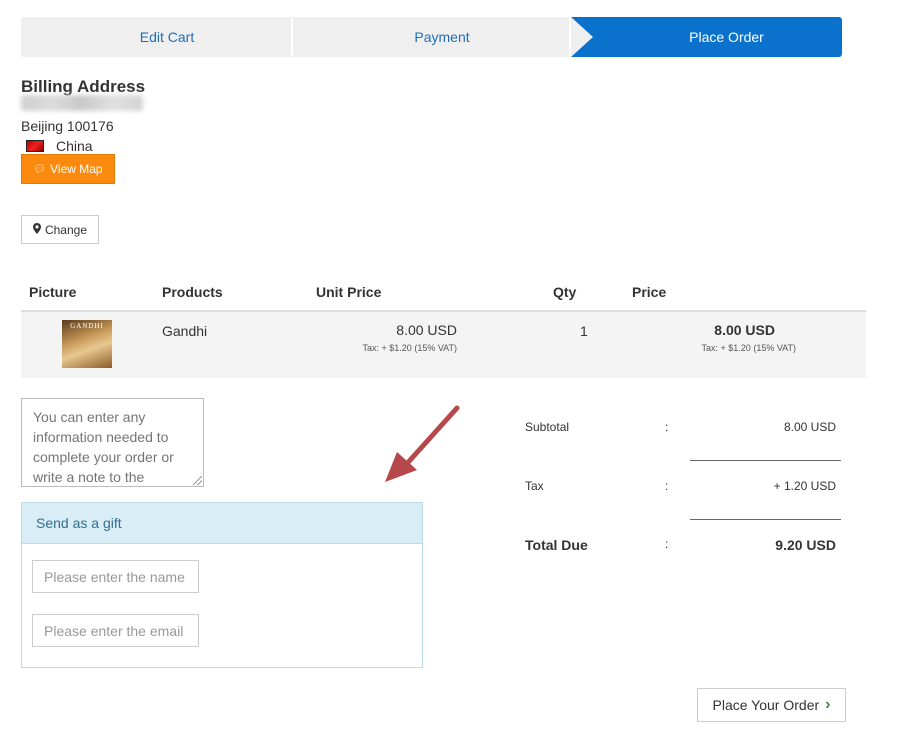 The width and height of the screenshot is (899, 742). What do you see at coordinates (67, 126) in the screenshot?
I see `billing-city: Beijing 100176` at bounding box center [67, 126].